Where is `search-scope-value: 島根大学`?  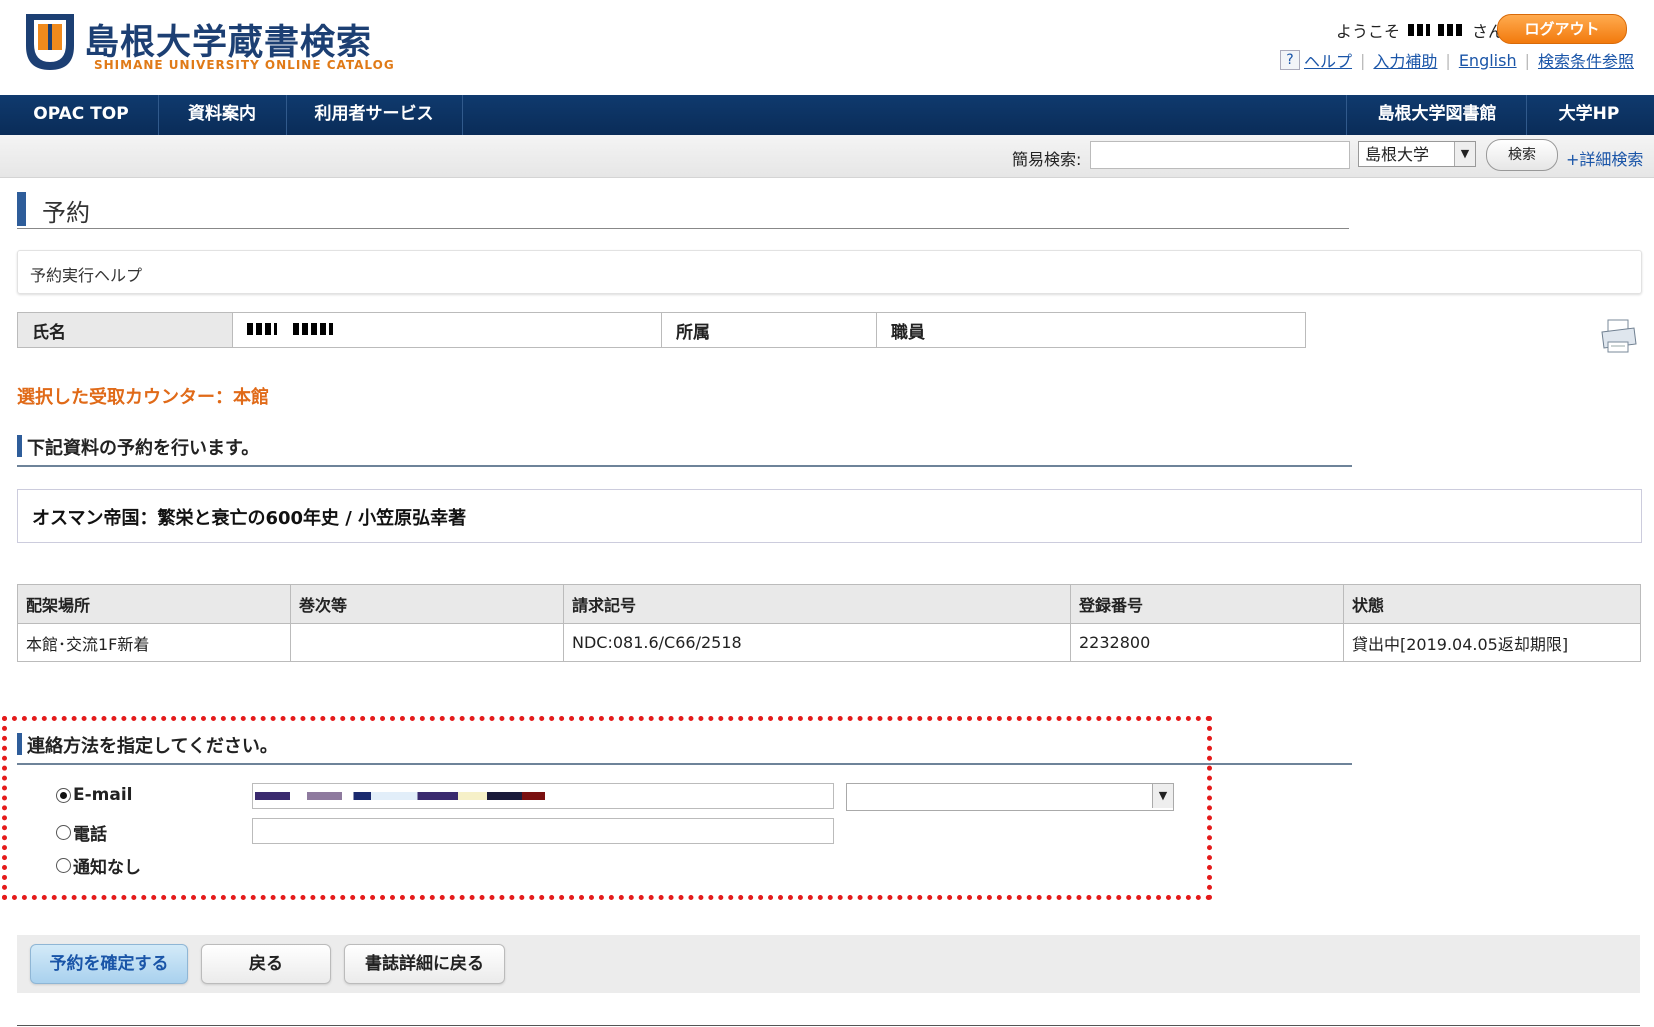
search-scope-value: 島根大学 is located at coordinates (1397, 154).